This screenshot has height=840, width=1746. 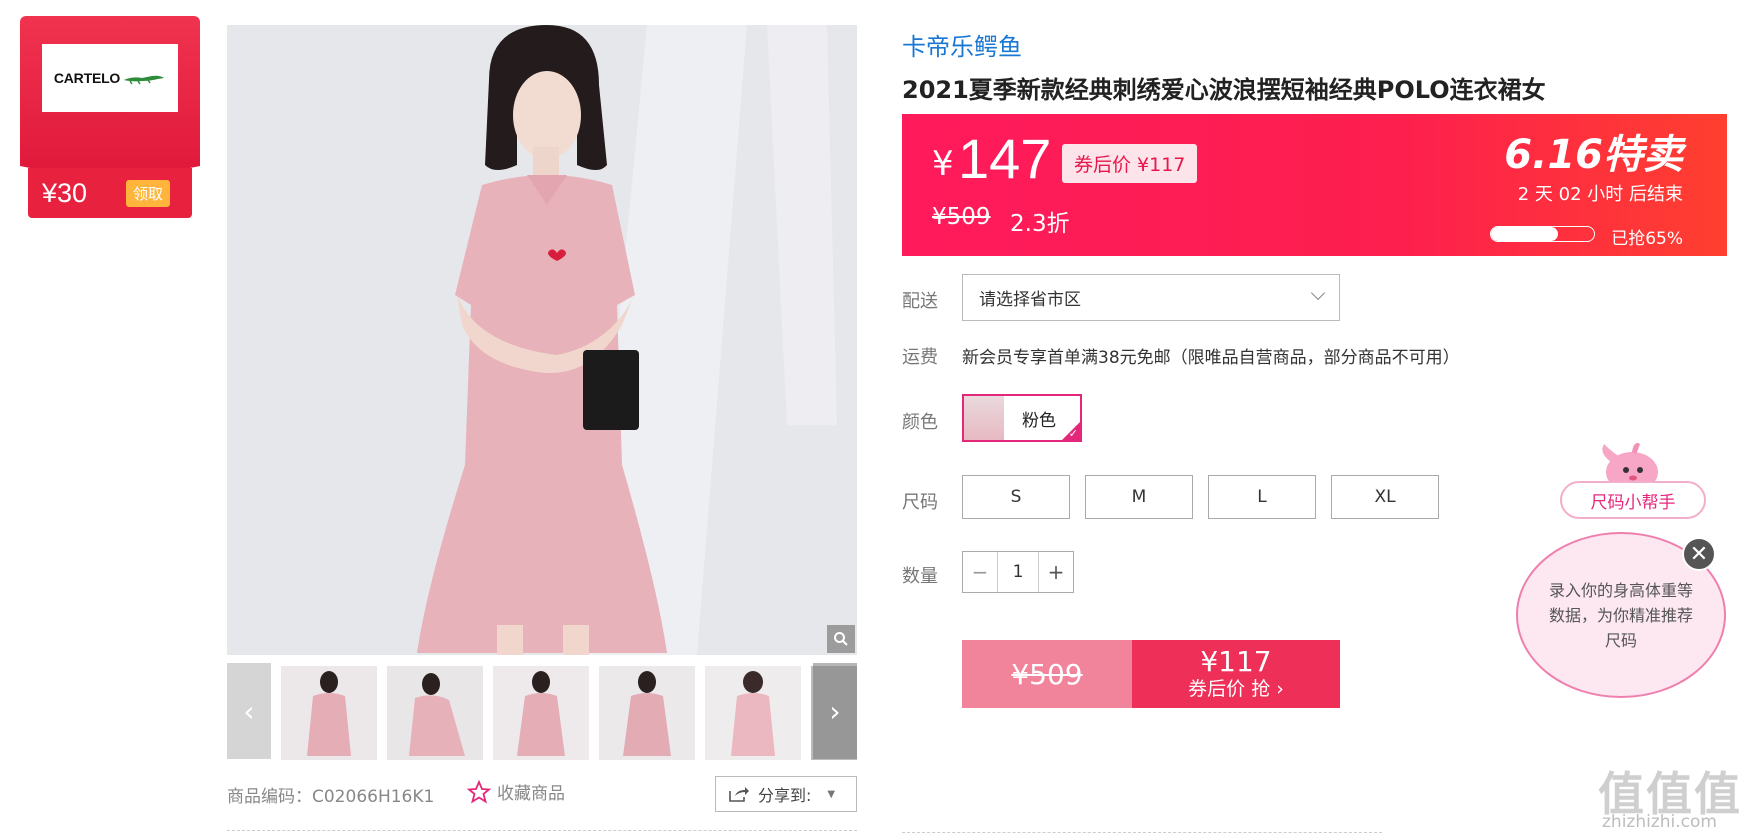 I want to click on buy-action-label: 券后价 抢 ›, so click(x=1236, y=689).